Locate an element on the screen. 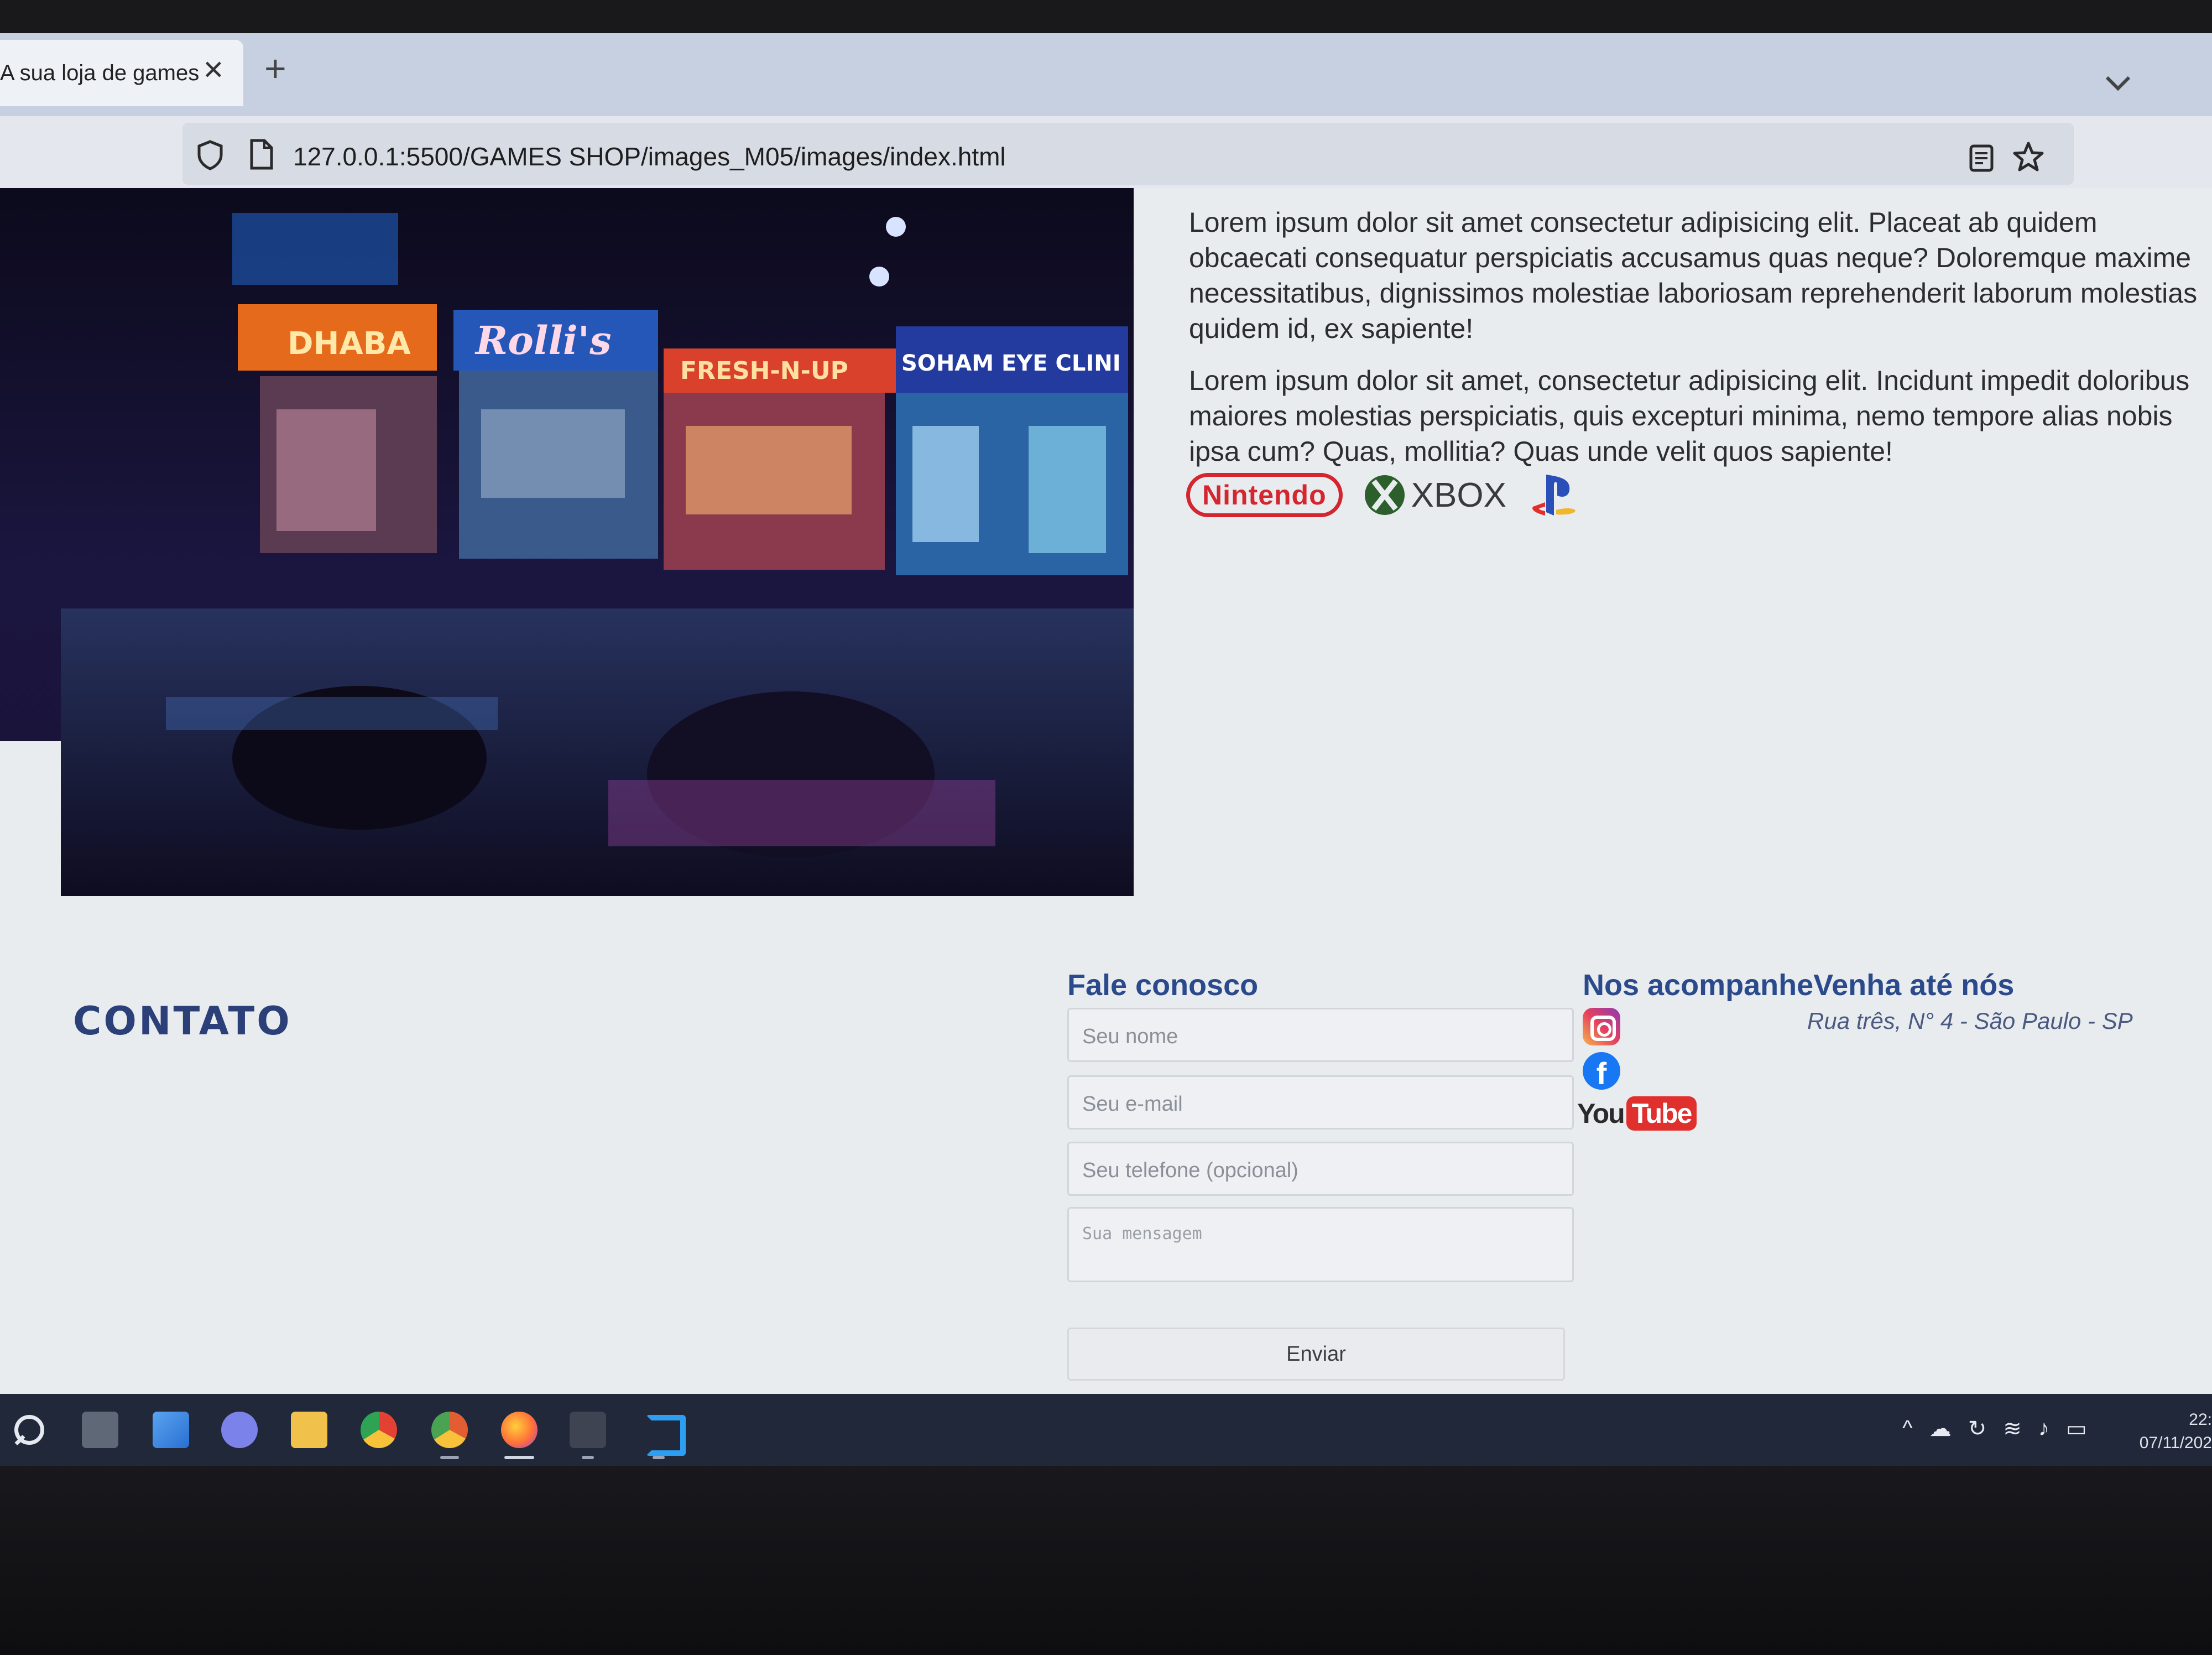 This screenshot has height=1655, width=2212. new-tab-icon: + is located at coordinates (275, 68).